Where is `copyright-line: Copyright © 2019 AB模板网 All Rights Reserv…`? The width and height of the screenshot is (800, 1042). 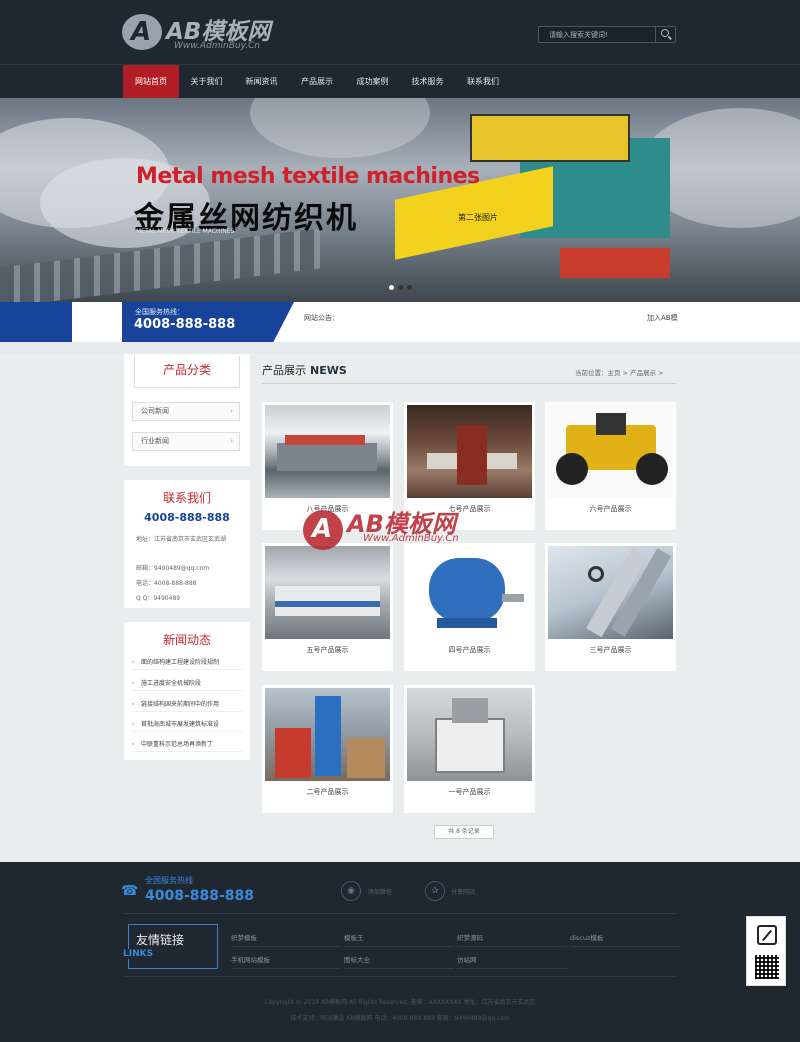 copyright-line: Copyright © 2019 AB模板网 All Rights Reserv… is located at coordinates (400, 1002).